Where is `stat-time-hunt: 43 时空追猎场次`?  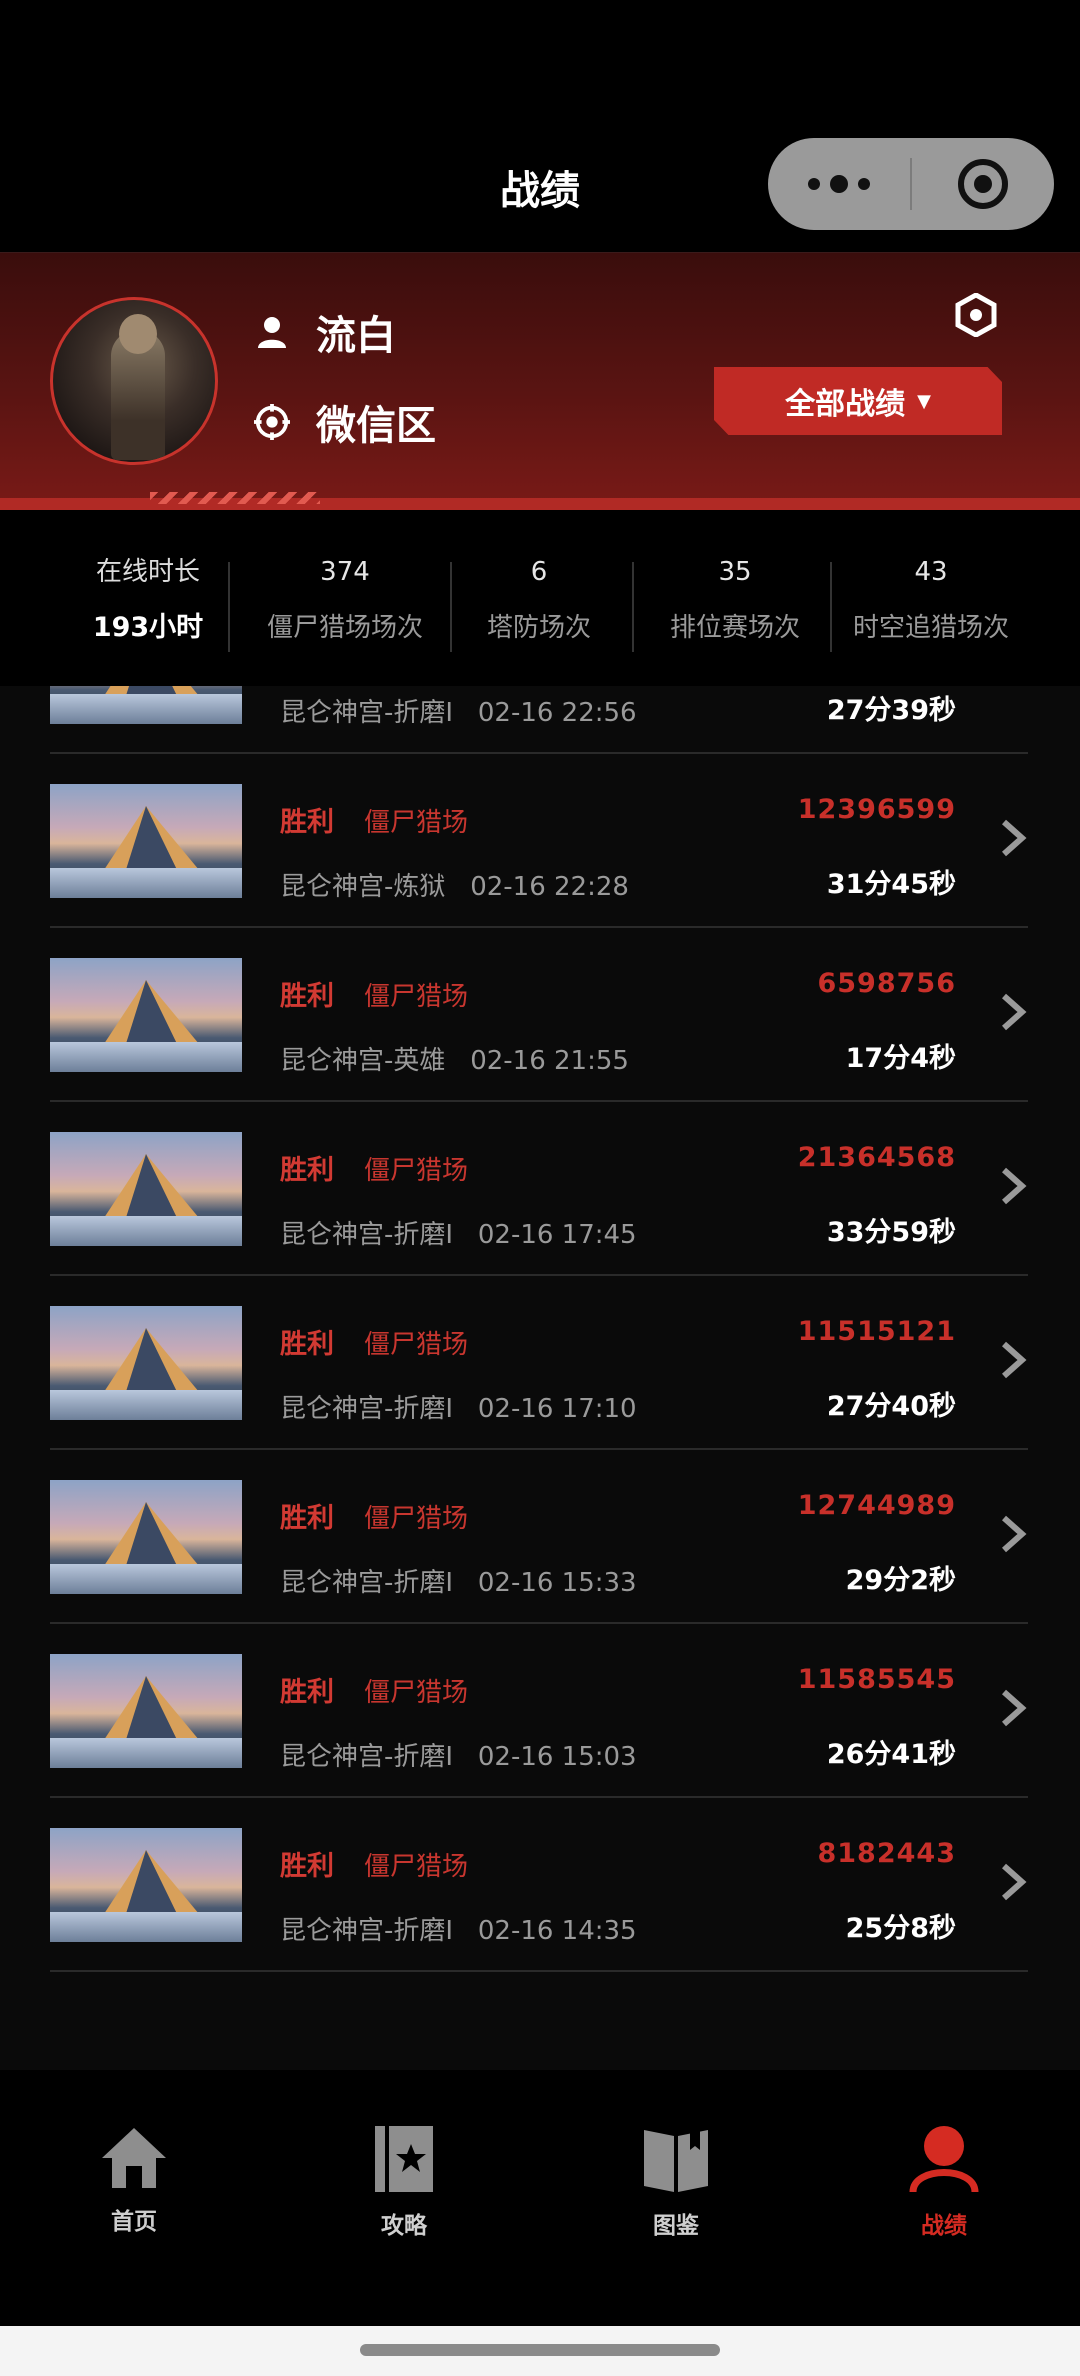
stat-time-hunt: 43 时空追猎场次 is located at coordinates (931, 600).